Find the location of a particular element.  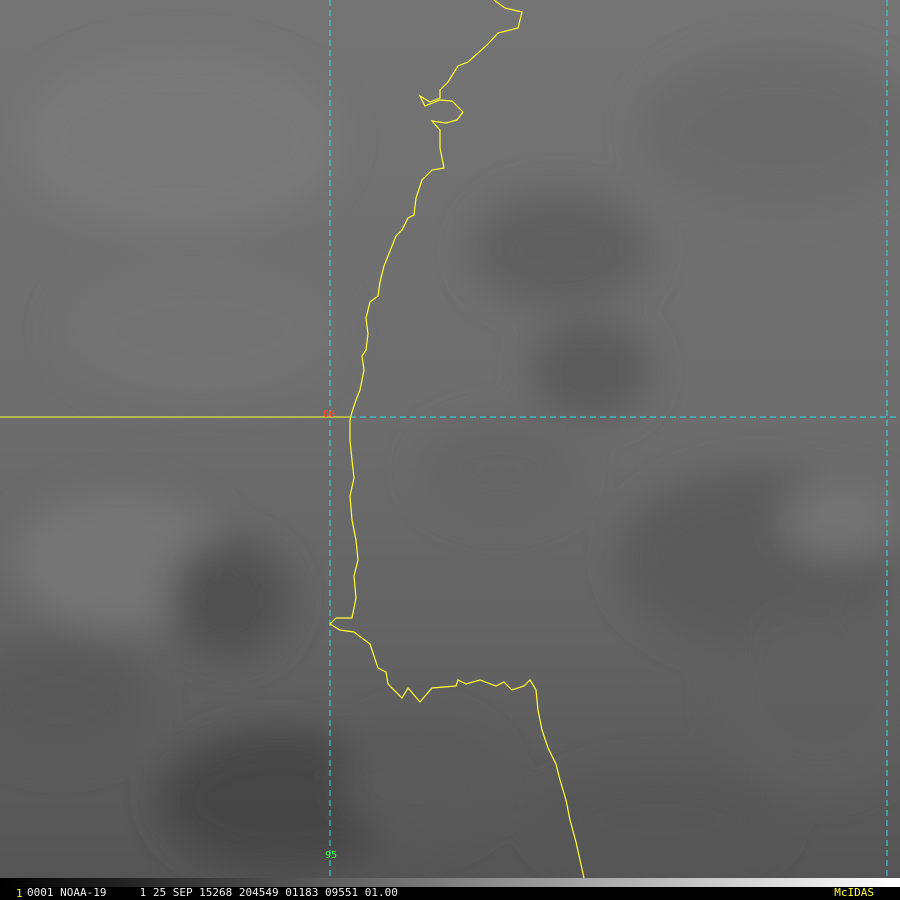

longitude-label: 95 is located at coordinates (331, 855).